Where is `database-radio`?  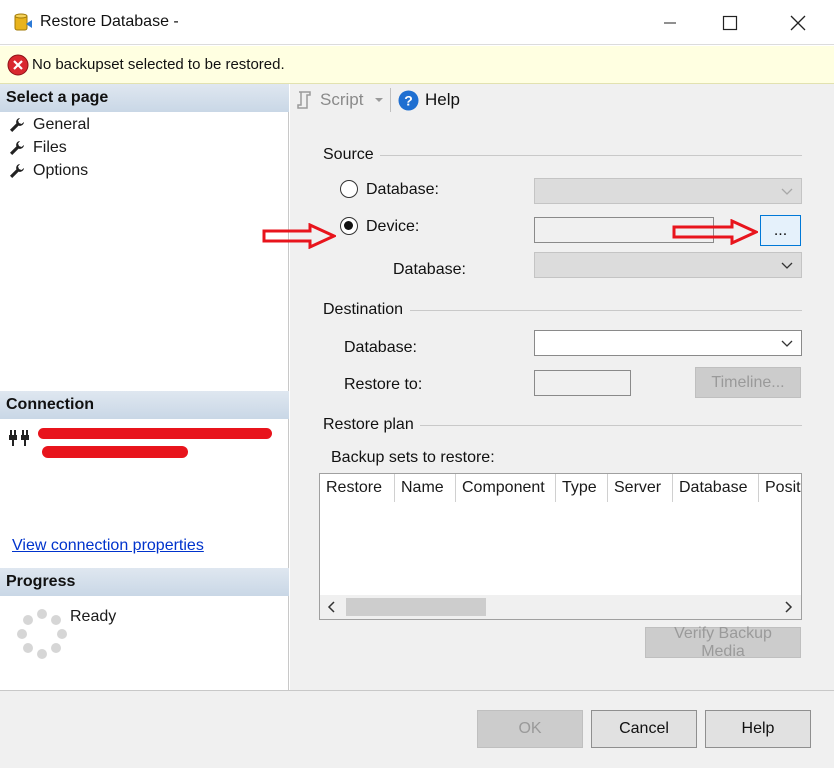
database-radio is located at coordinates (349, 189).